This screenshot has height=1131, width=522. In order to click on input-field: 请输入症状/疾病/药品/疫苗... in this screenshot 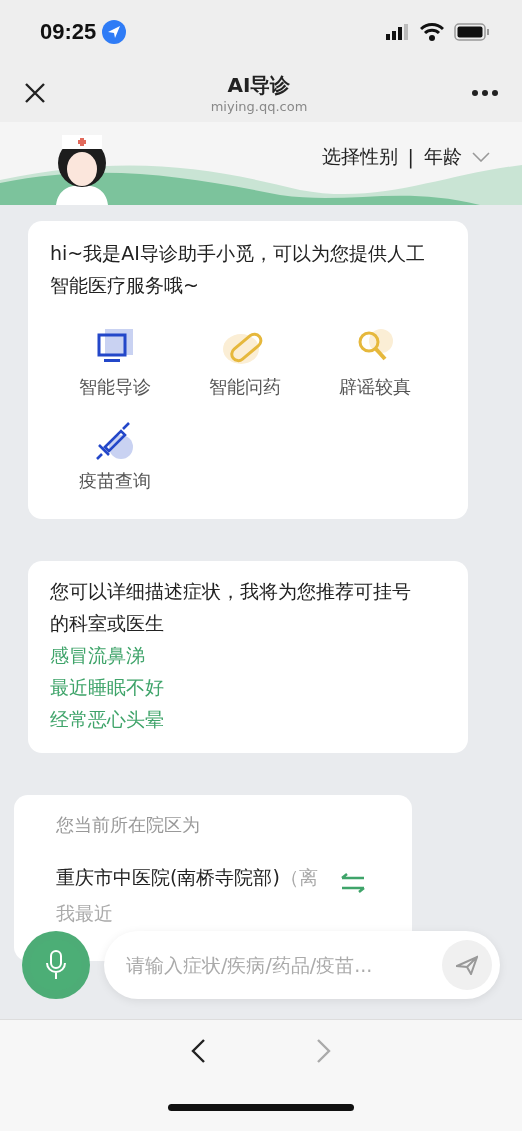, I will do `click(302, 965)`.